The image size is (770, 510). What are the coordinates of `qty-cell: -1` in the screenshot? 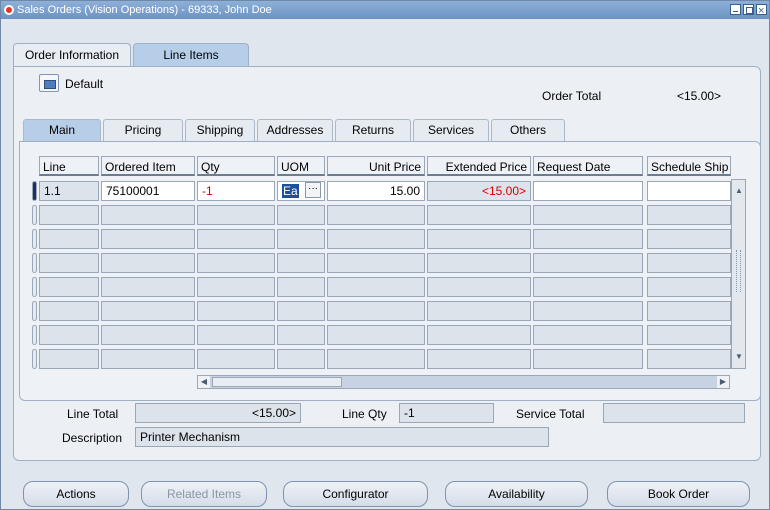 It's located at (236, 191).